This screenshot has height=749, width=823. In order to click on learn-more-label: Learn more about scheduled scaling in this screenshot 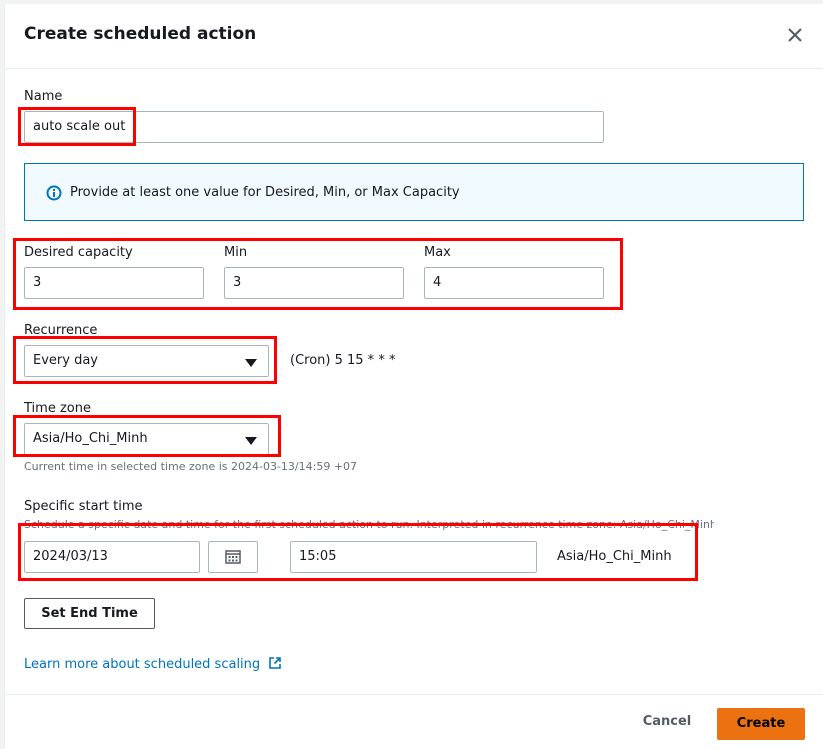, I will do `click(142, 664)`.